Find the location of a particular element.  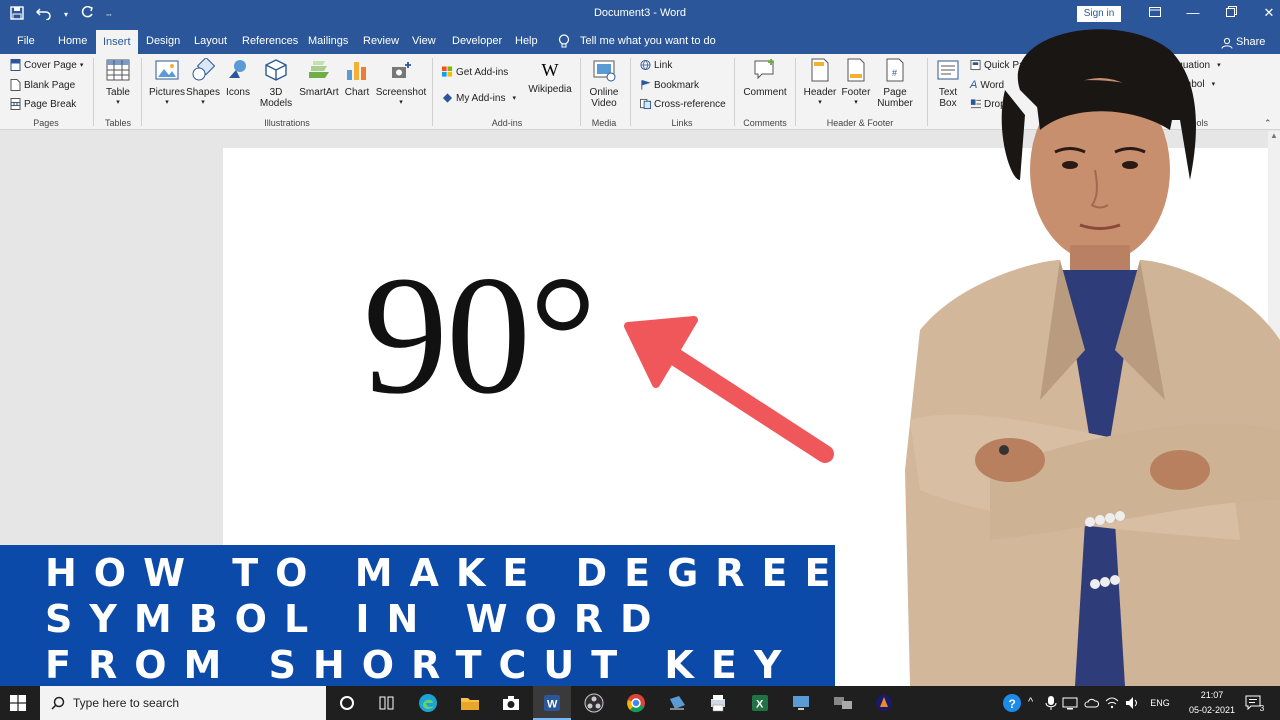

tell-me-search: Tell me what you want to do is located at coordinates (648, 41).